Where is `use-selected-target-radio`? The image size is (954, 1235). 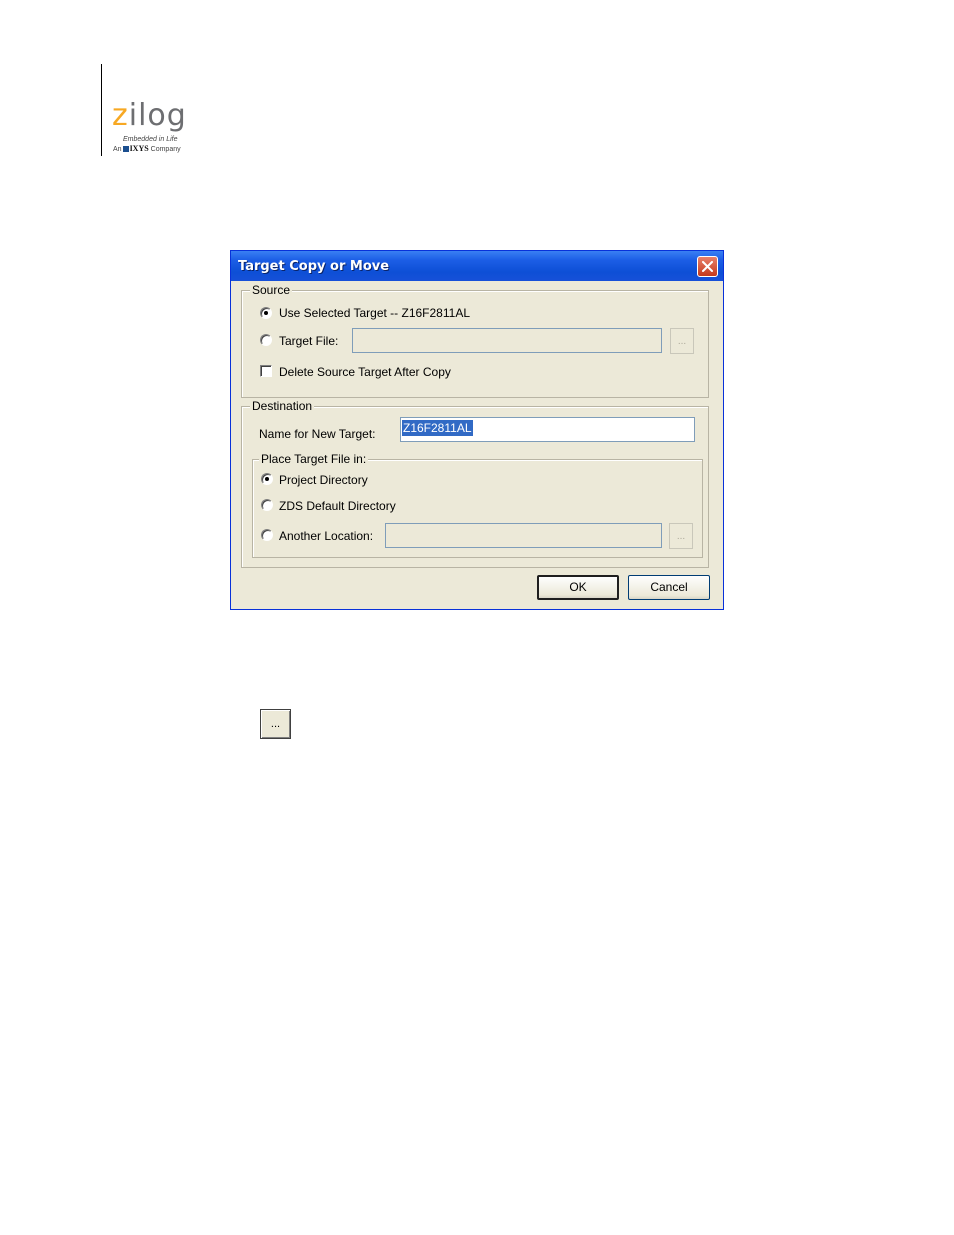
use-selected-target-radio is located at coordinates (266, 313).